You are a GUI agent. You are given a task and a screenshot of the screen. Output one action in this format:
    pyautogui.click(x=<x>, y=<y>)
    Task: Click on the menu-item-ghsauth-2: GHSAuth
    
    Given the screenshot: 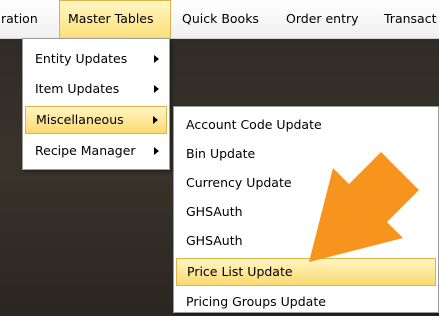 What is the action you would take?
    pyautogui.click(x=306, y=241)
    